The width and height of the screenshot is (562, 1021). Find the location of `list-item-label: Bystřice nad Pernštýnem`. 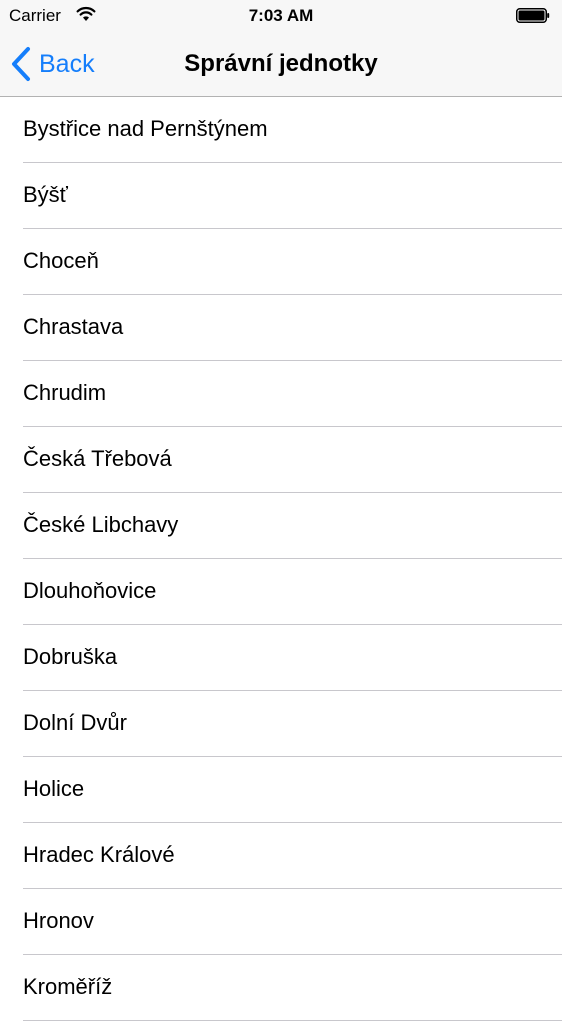

list-item-label: Bystřice nad Pernštýnem is located at coordinates (145, 128).